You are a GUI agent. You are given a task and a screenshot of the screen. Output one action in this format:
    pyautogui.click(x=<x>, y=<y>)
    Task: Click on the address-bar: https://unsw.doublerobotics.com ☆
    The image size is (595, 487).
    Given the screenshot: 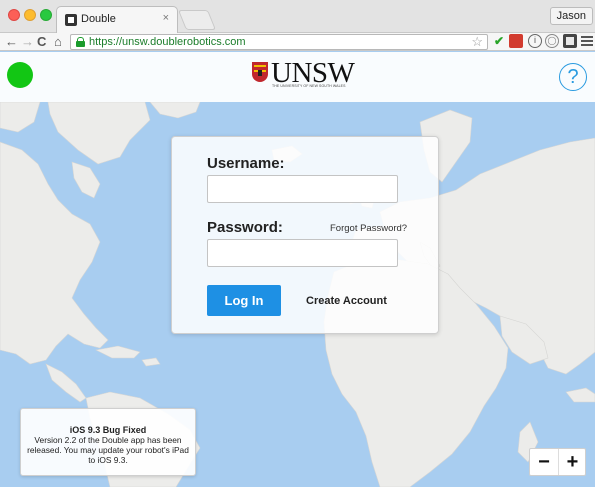 What is the action you would take?
    pyautogui.click(x=279, y=42)
    